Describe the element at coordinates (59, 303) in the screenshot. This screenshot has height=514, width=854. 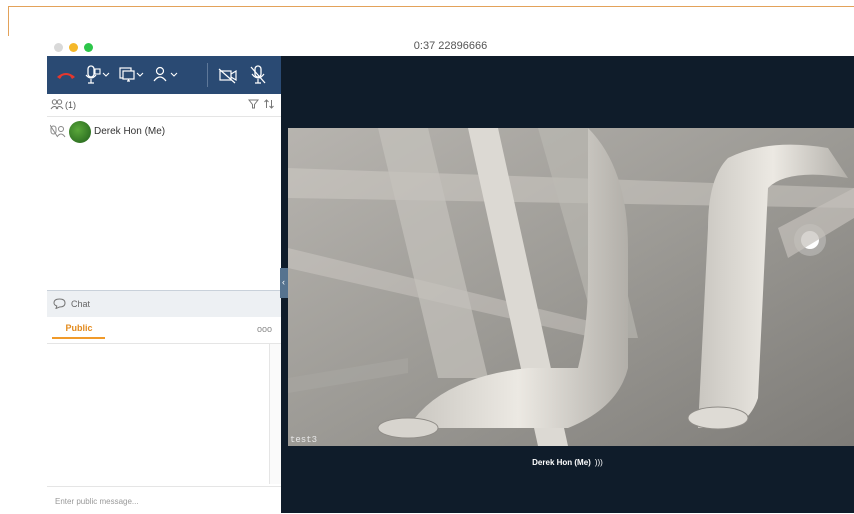
I see `chat-bubble-icon` at that location.